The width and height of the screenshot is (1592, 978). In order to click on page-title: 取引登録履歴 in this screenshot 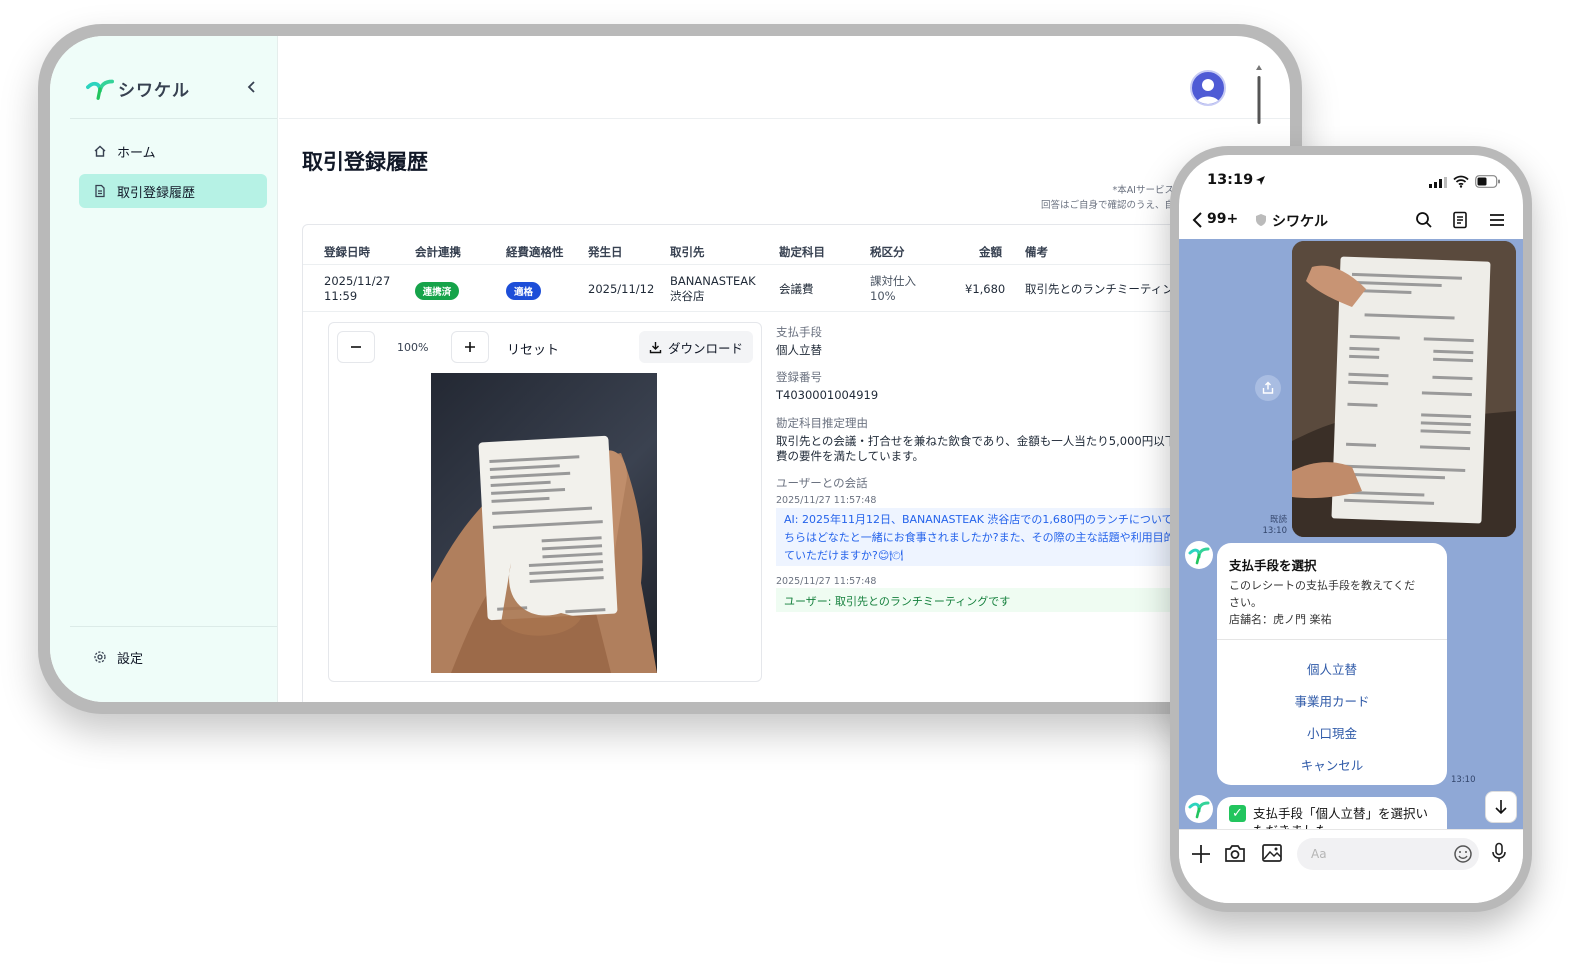, I will do `click(365, 162)`.